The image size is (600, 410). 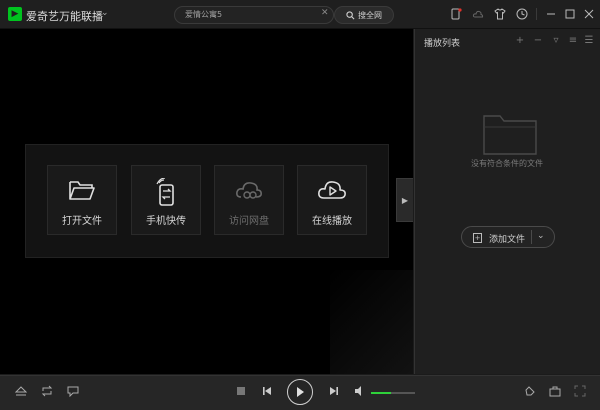 I want to click on cloud-drive-tile: 访问网盘, so click(x=249, y=200).